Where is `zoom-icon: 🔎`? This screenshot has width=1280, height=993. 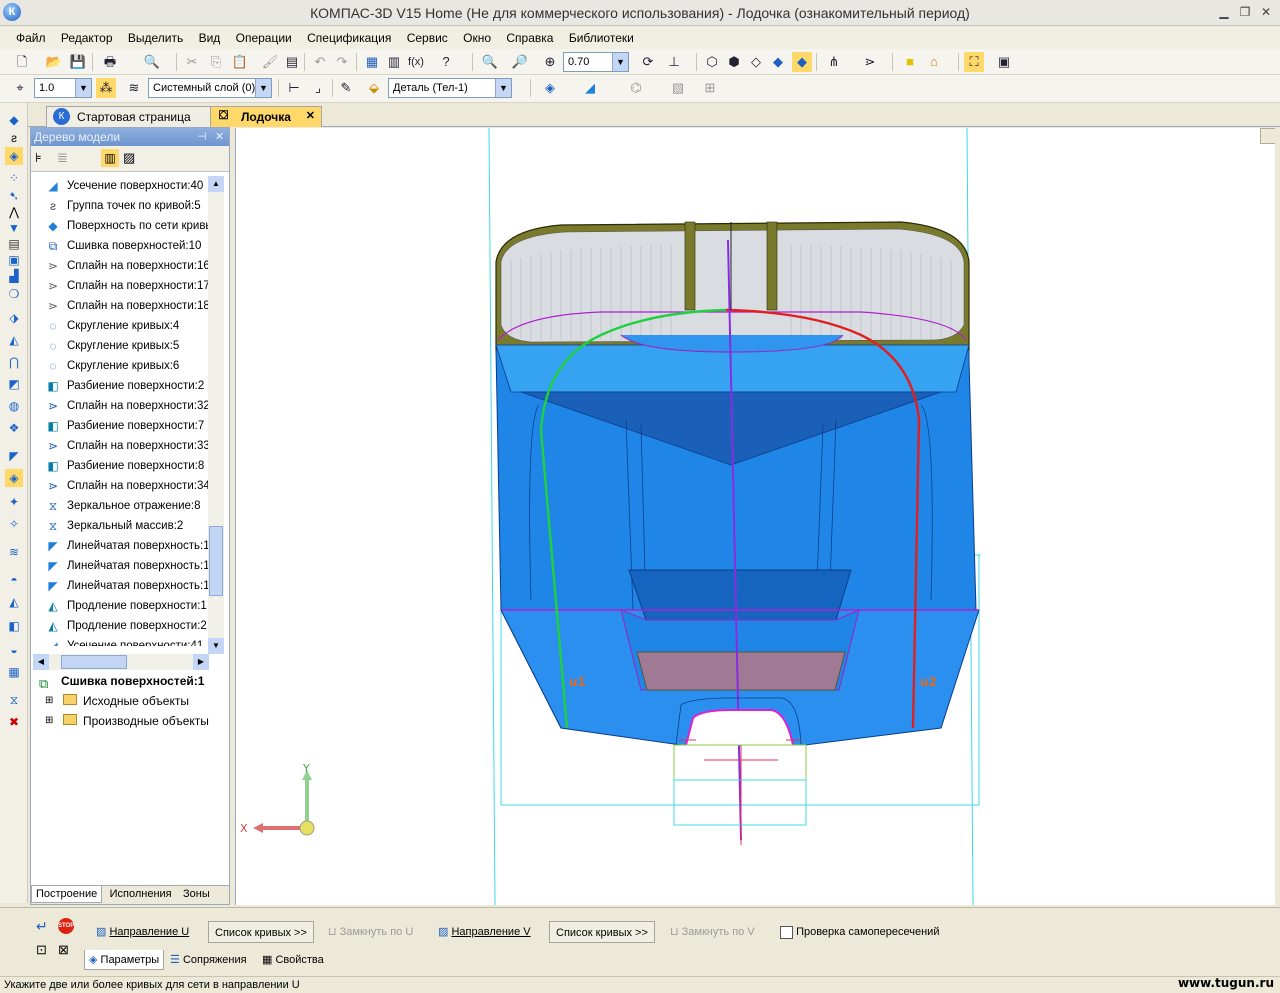 zoom-icon: 🔎 is located at coordinates (520, 62).